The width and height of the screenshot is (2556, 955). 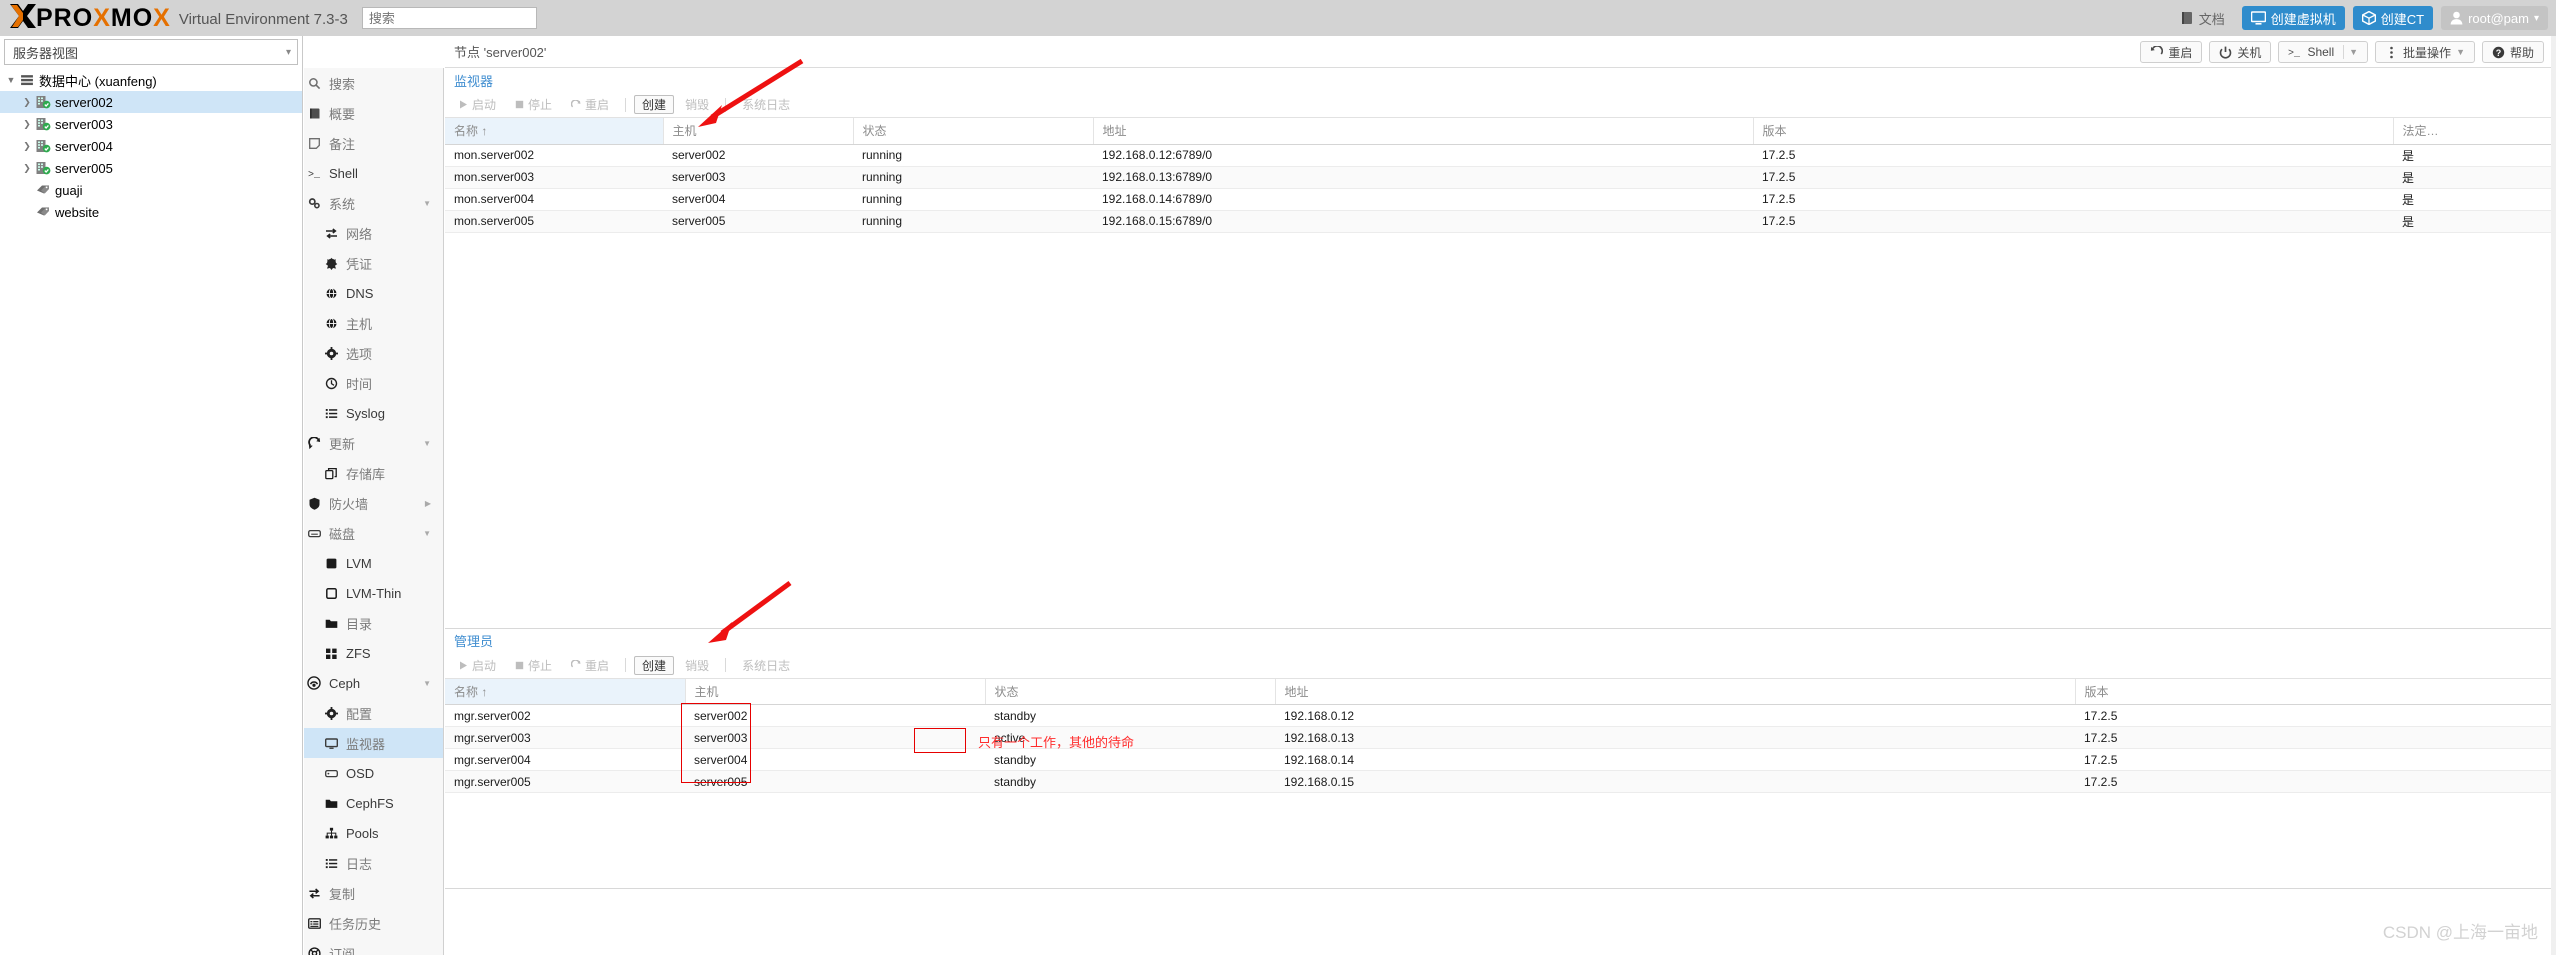 I want to click on tree-item-website: website, so click(x=151, y=212).